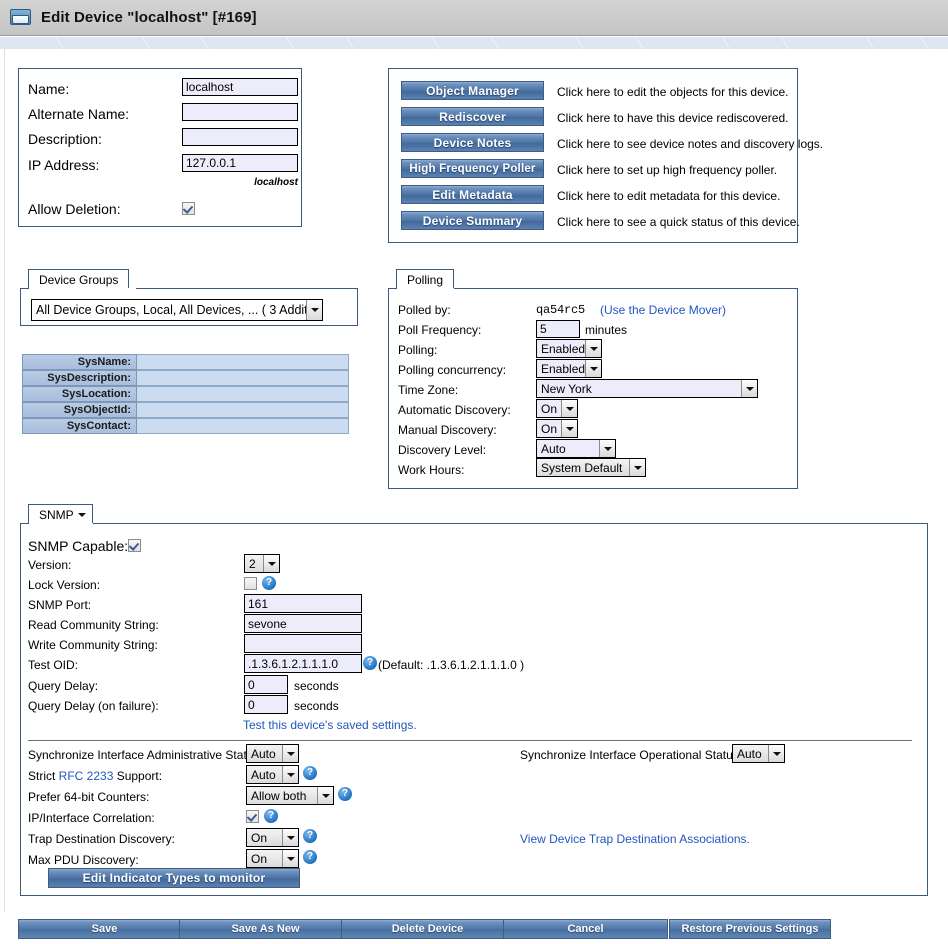  Describe the element at coordinates (86, 776) in the screenshot. I see `rfc-2233-link: RFC 2233` at that location.